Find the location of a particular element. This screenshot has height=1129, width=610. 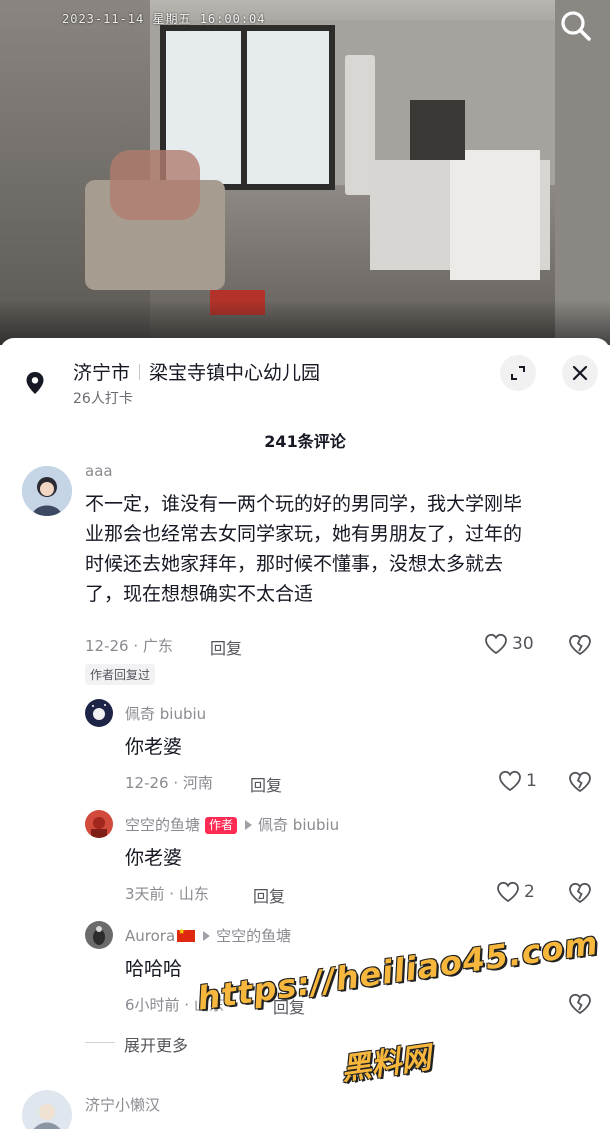

expand-icon is located at coordinates (518, 373).